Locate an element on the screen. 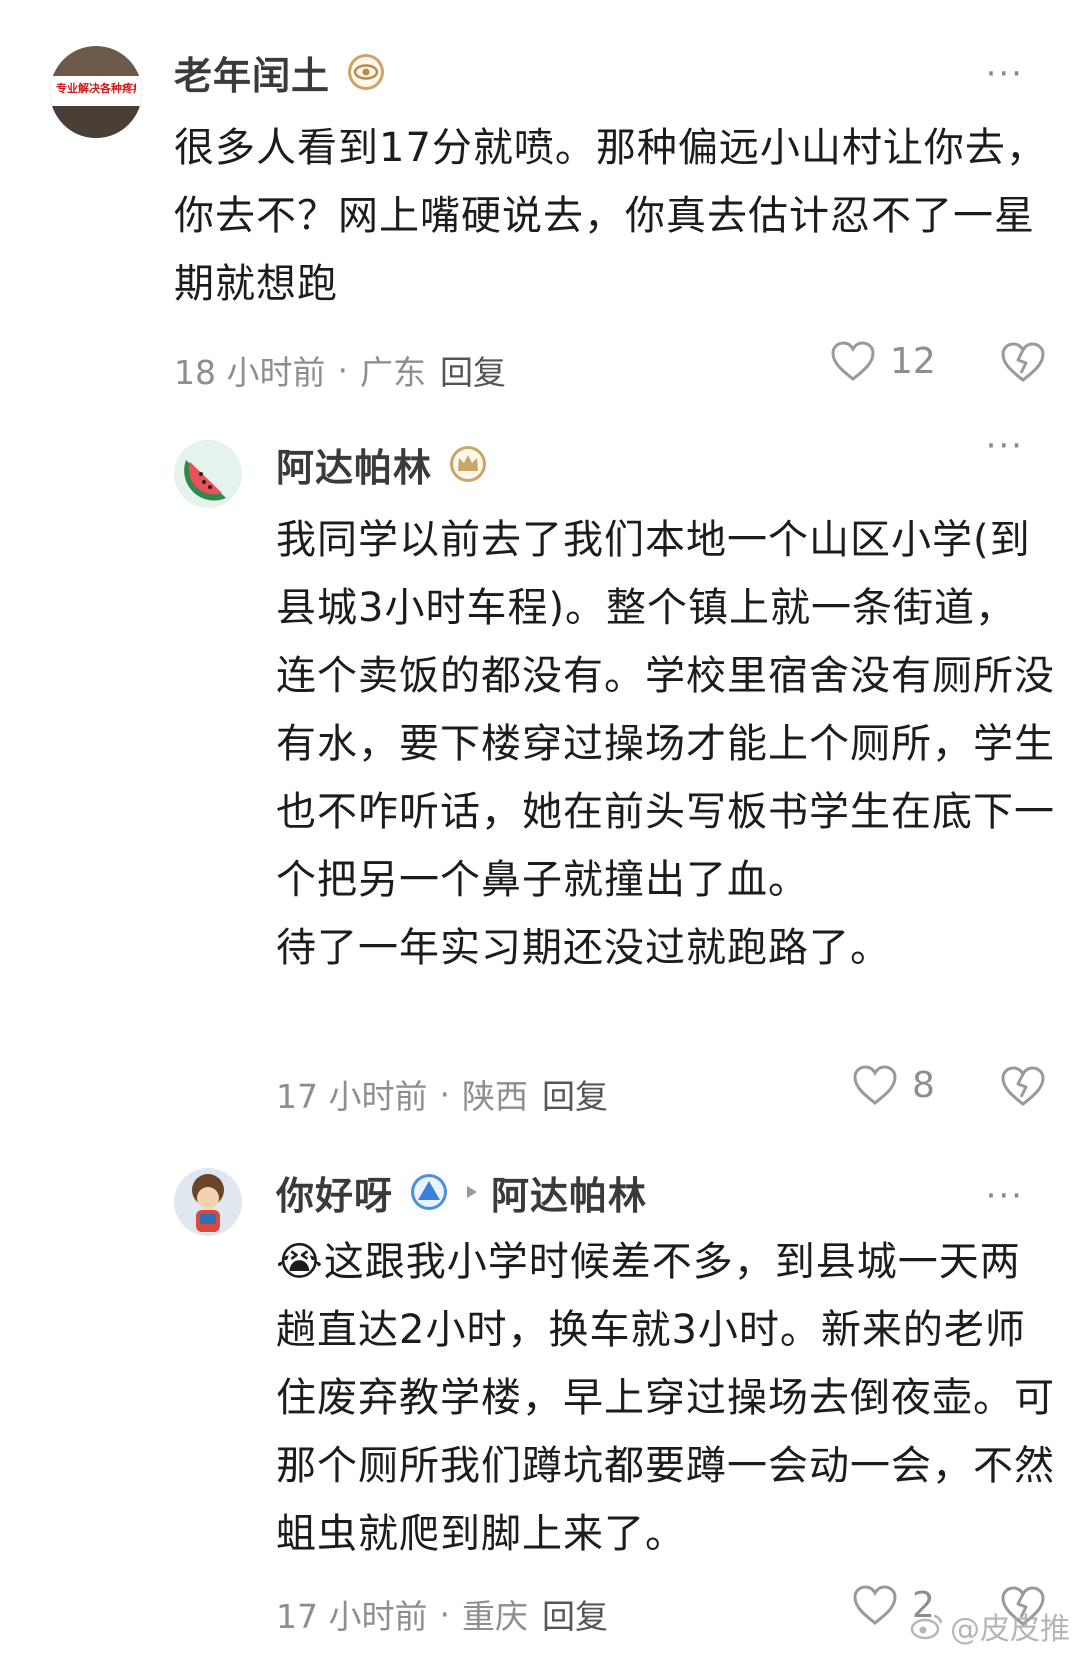 The image size is (1080, 1654). avatar: 专业解决各种疼痛 is located at coordinates (96, 92).